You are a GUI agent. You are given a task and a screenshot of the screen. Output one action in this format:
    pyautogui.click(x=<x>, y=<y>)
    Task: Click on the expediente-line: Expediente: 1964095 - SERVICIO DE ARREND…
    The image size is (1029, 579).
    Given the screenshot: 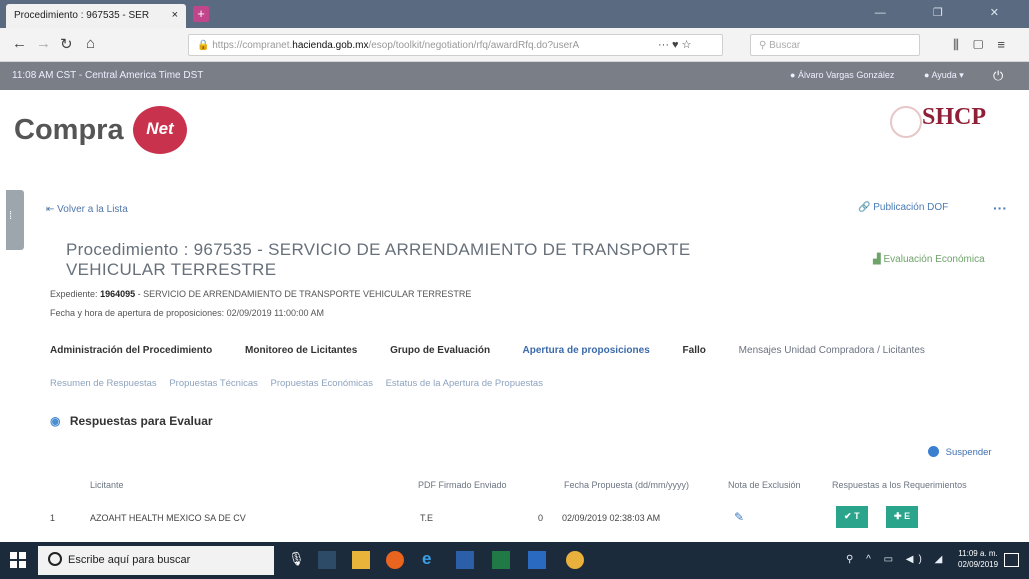 What is the action you would take?
    pyautogui.click(x=260, y=294)
    